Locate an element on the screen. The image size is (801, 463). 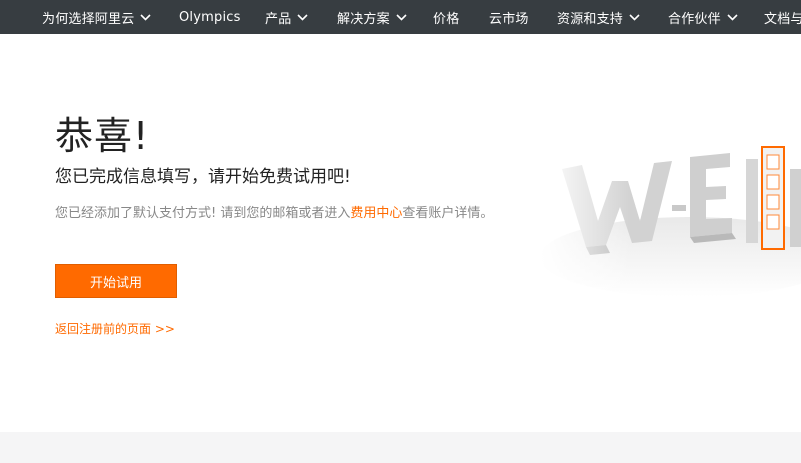
nav-item-label: 云市场 is located at coordinates (509, 19).